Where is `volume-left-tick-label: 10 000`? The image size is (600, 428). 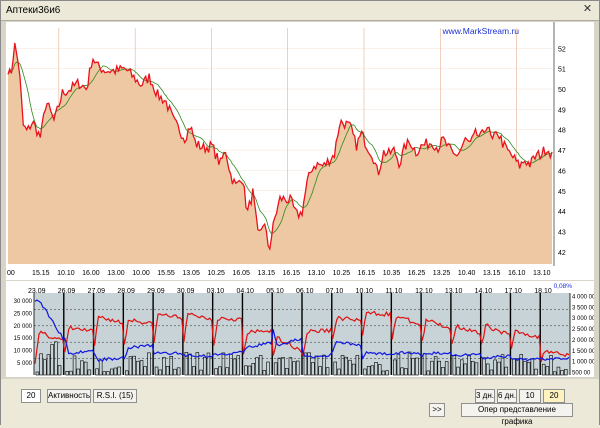
volume-left-tick-label: 10 000 is located at coordinates (23, 352).